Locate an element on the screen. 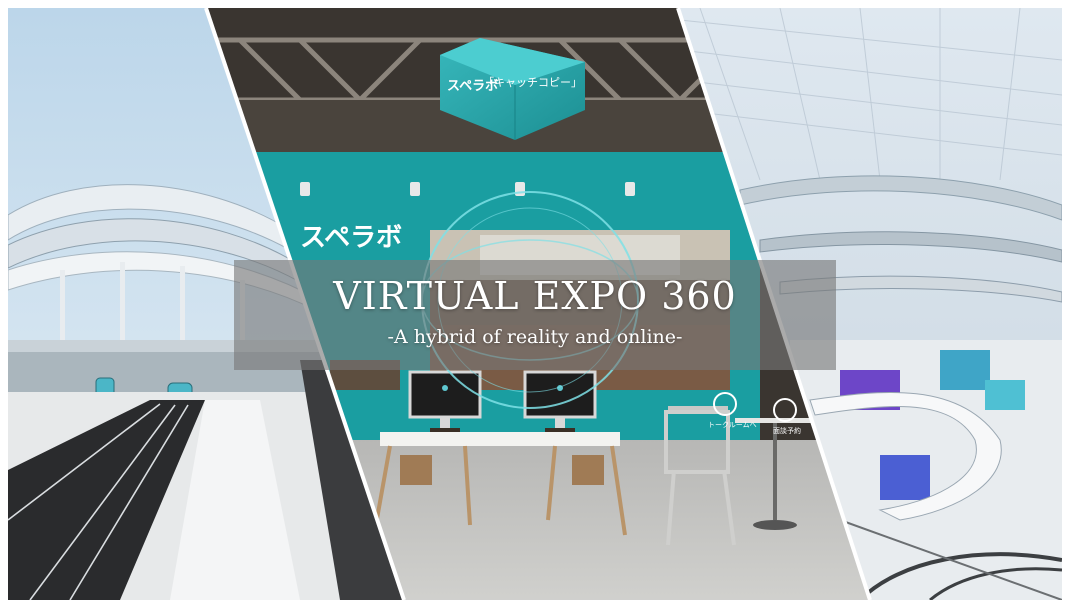  hero-title: VIRTUAL EXPO 360 is located at coordinates (535, 296).